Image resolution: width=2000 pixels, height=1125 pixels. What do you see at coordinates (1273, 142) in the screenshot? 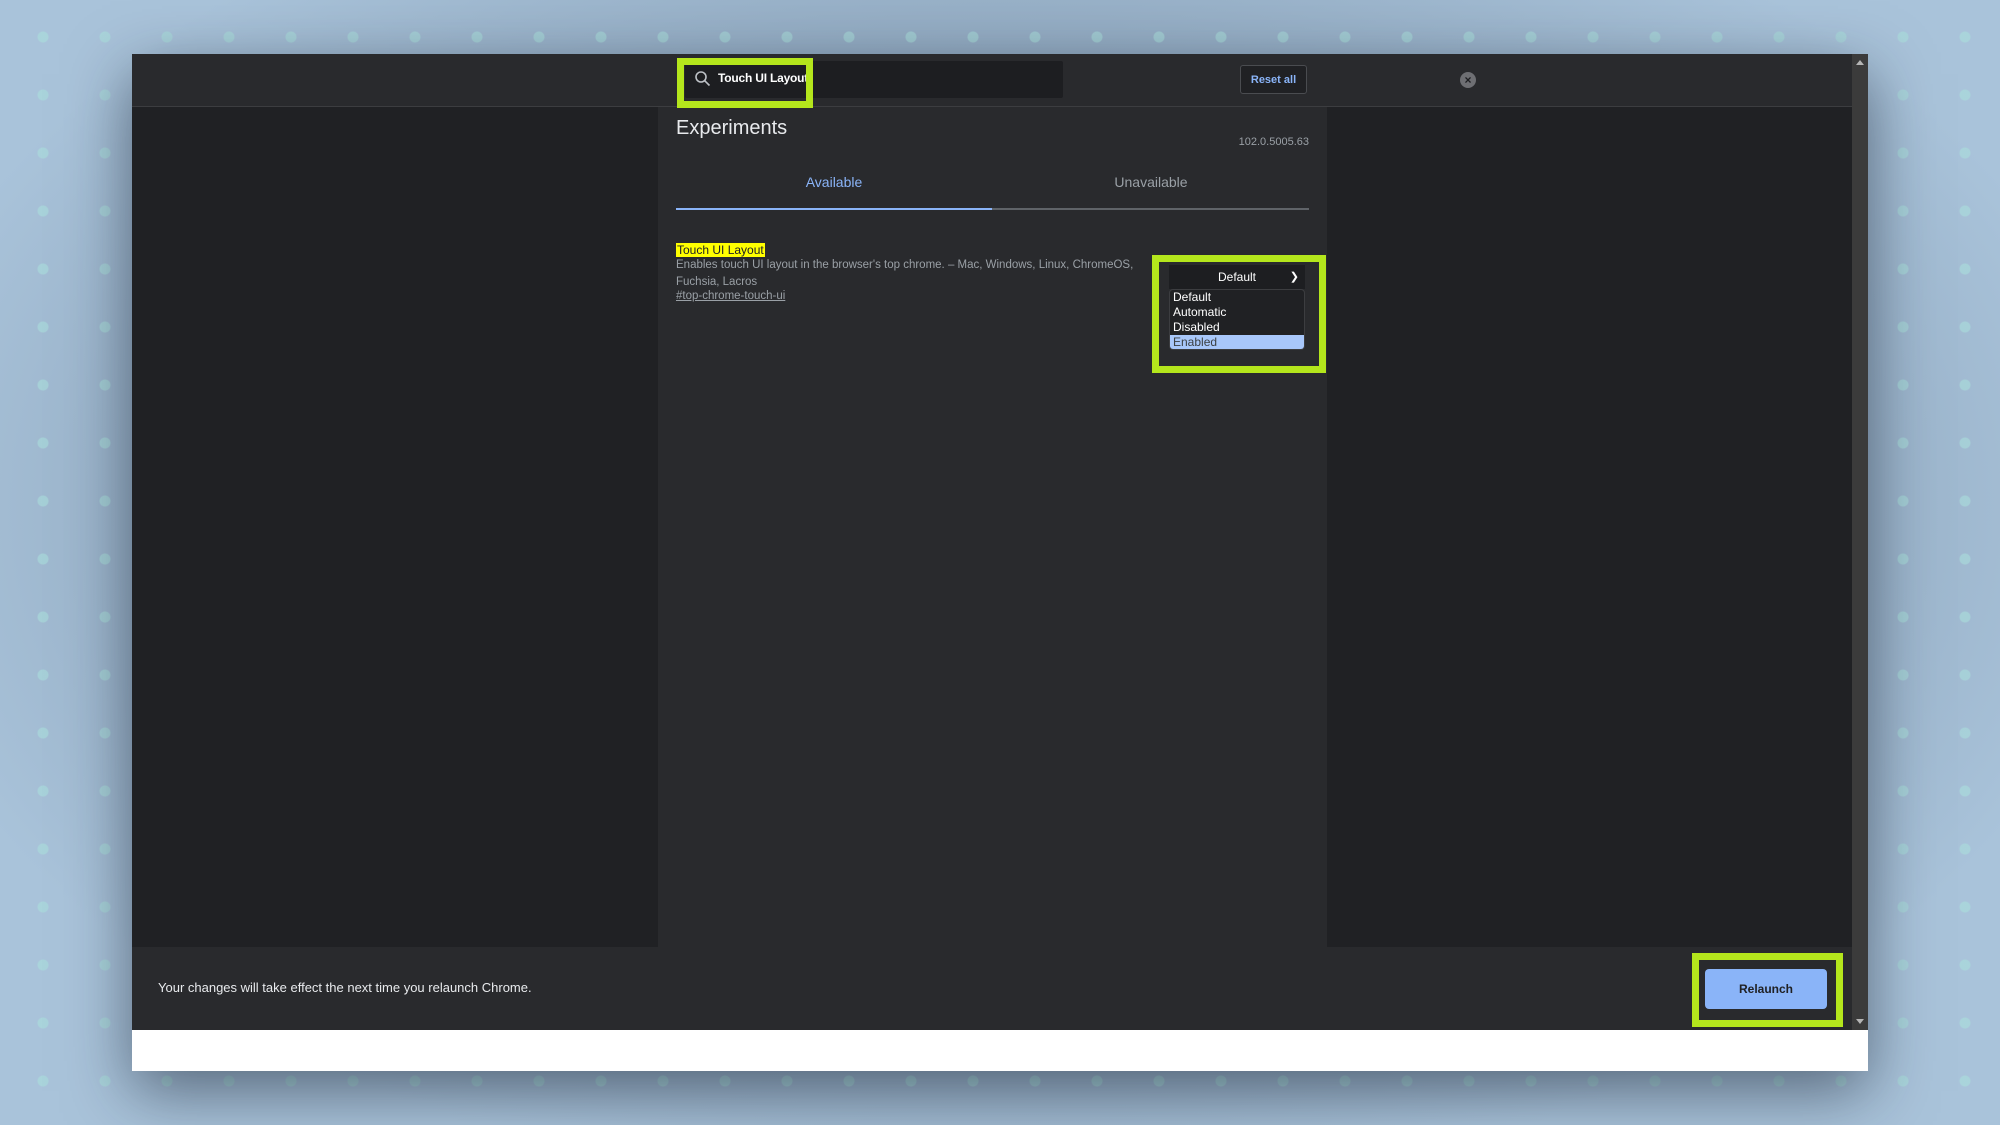
I see `version-label: 102.0.5005.63` at bounding box center [1273, 142].